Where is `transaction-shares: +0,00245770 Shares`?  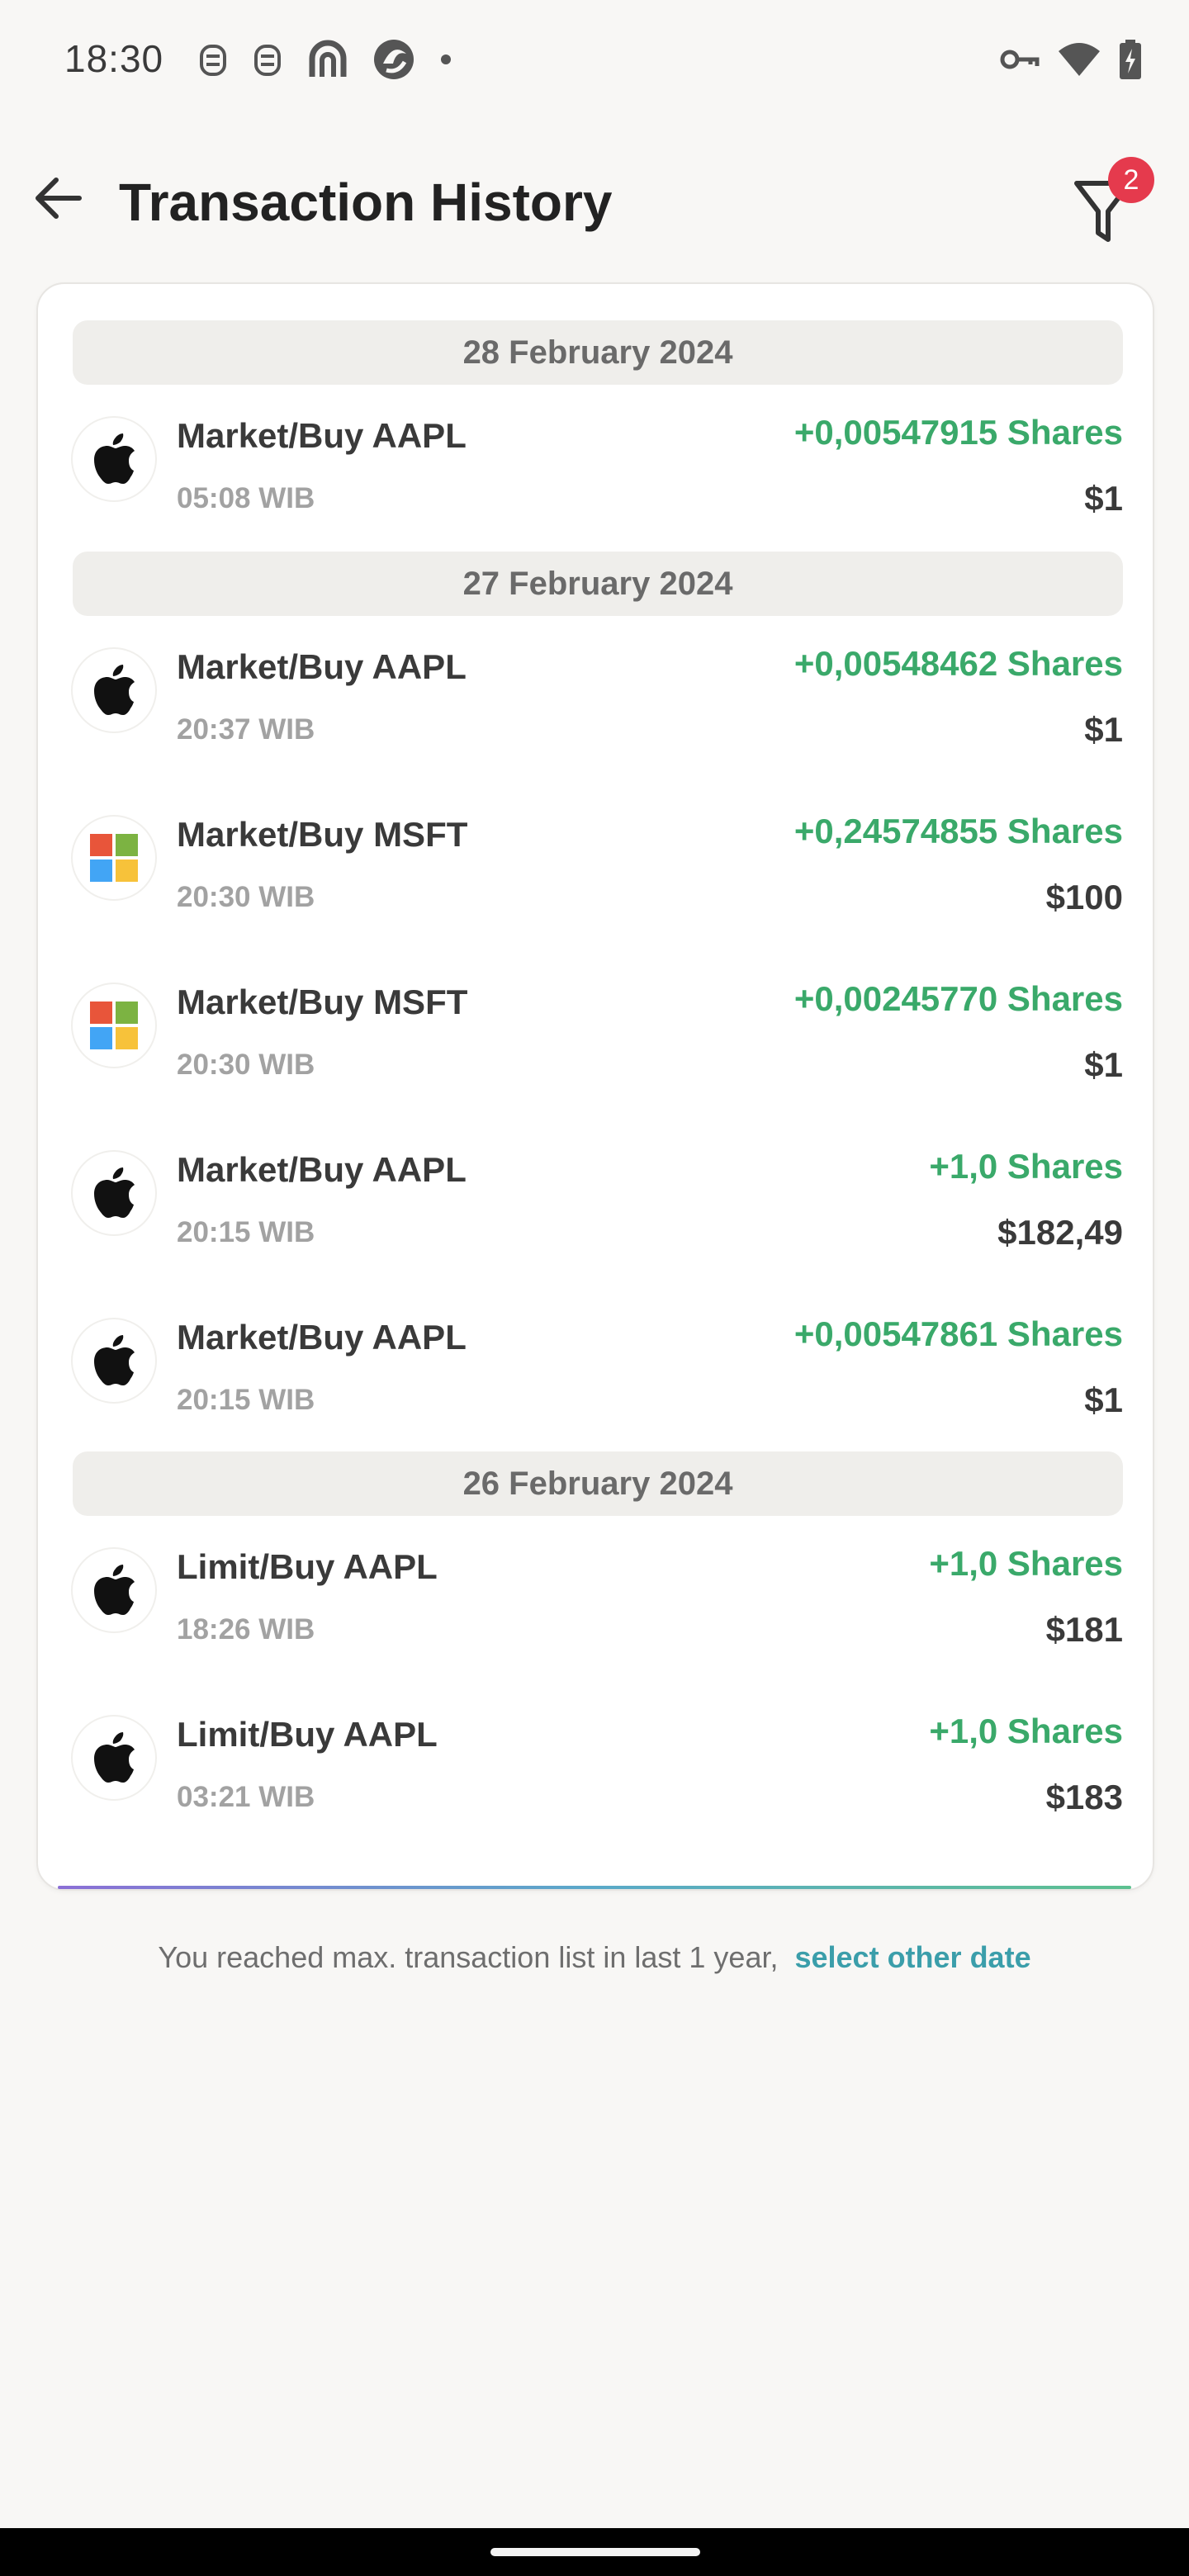
transaction-shares: +0,00245770 Shares is located at coordinates (958, 998).